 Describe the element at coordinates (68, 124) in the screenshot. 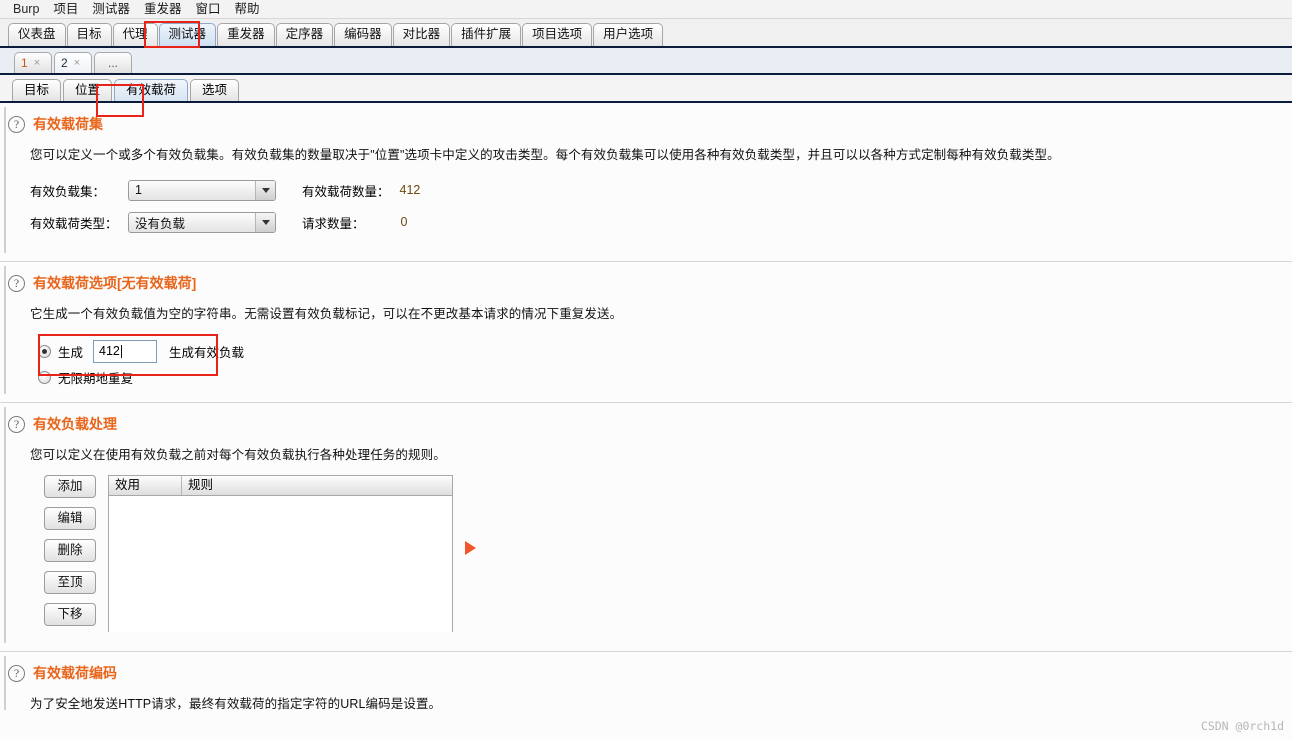

I see `section-title: 有效载荷集` at that location.